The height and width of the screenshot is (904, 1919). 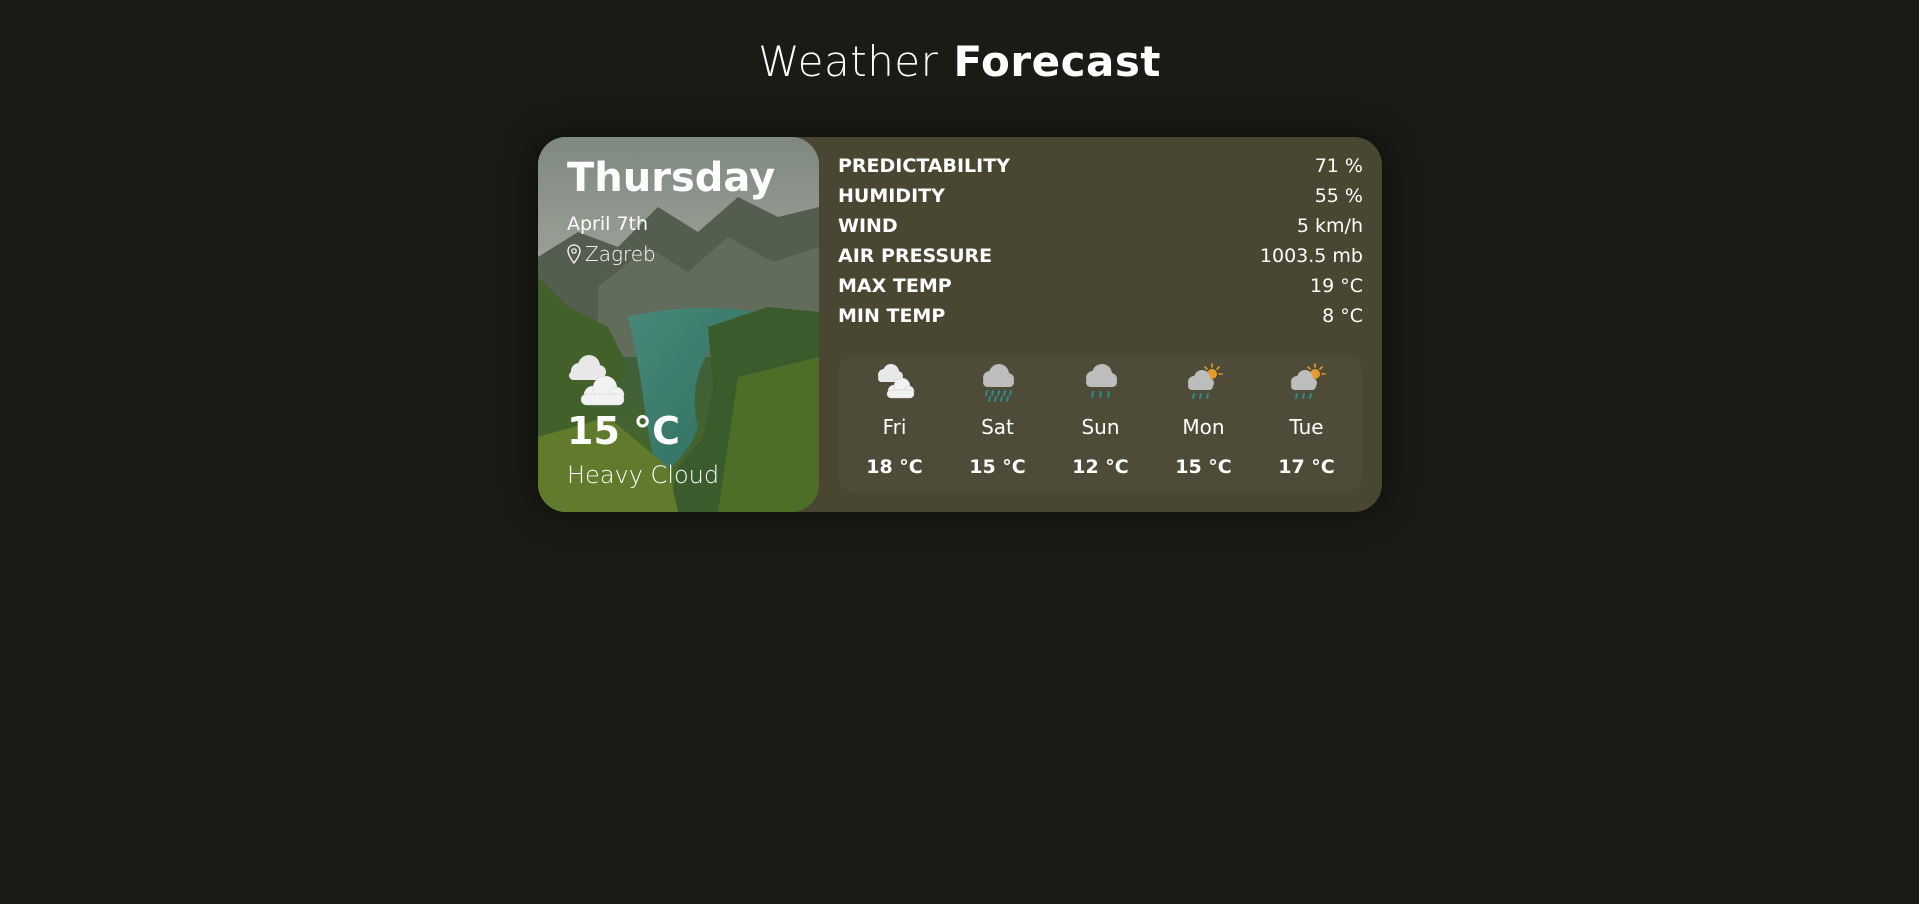 I want to click on forecast-day-name: Sun, so click(x=1100, y=427).